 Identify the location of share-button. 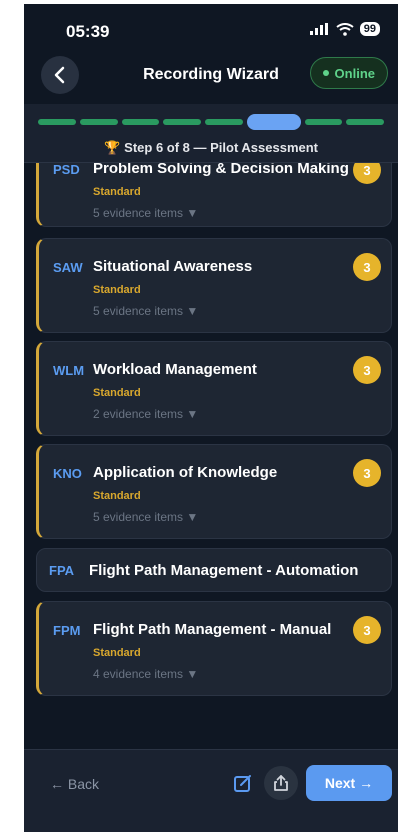
(281, 783).